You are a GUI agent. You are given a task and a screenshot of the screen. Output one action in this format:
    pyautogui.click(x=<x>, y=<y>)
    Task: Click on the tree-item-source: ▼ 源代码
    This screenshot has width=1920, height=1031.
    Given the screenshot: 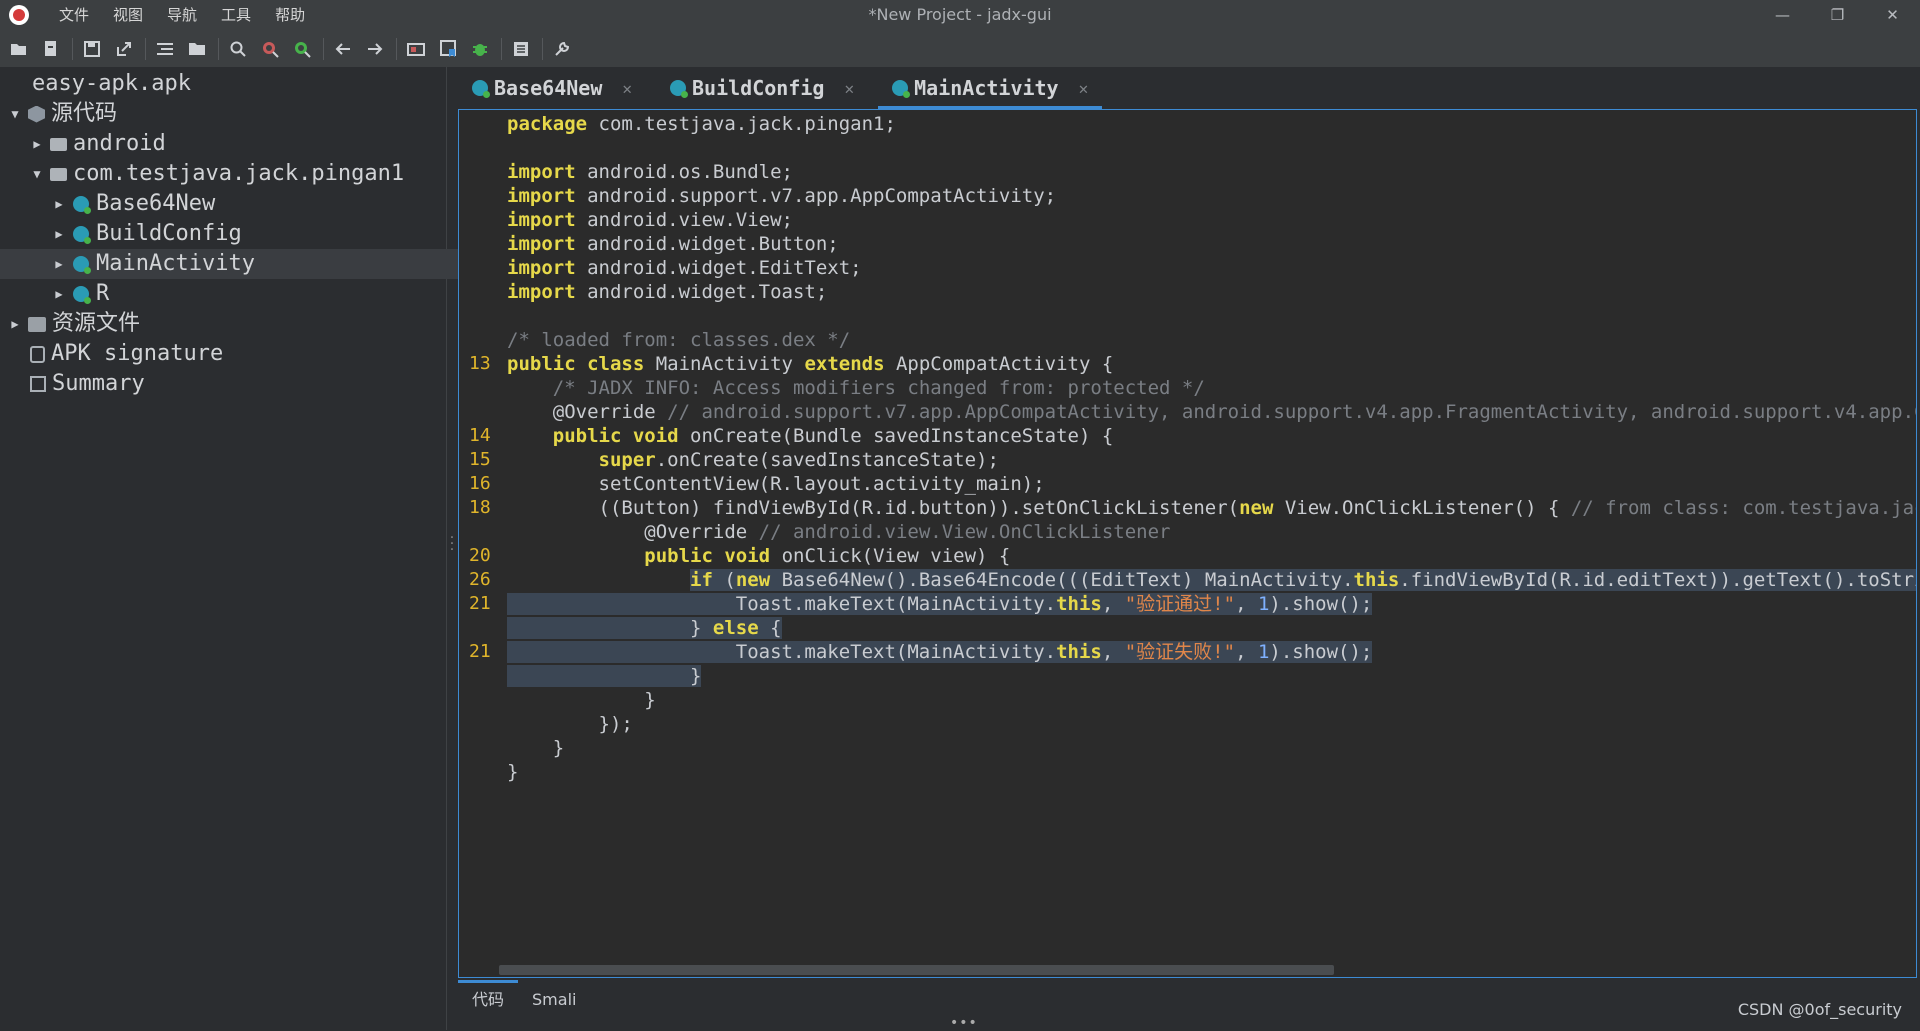 What is the action you would take?
    pyautogui.click(x=227, y=114)
    